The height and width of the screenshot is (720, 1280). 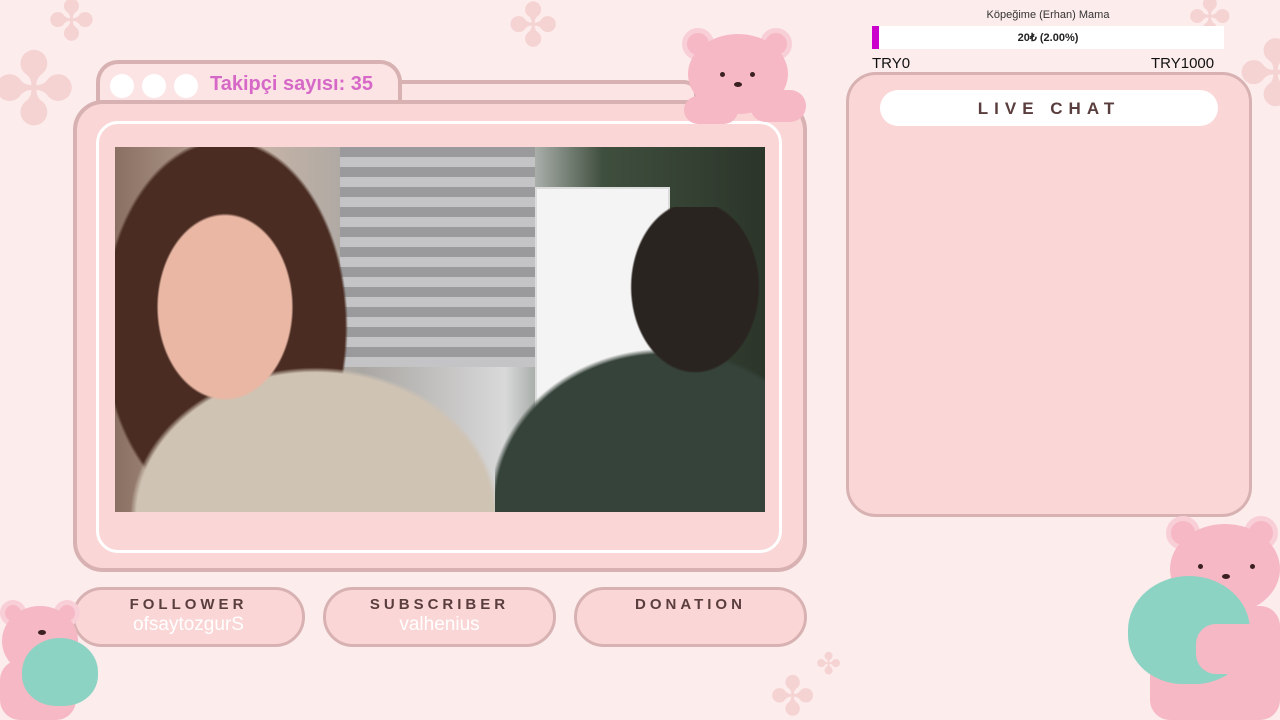 I want to click on subscriber-label: SUBSCRIBER, so click(x=439, y=604).